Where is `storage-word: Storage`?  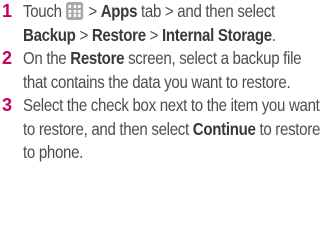
storage-word: Storage is located at coordinates (244, 34).